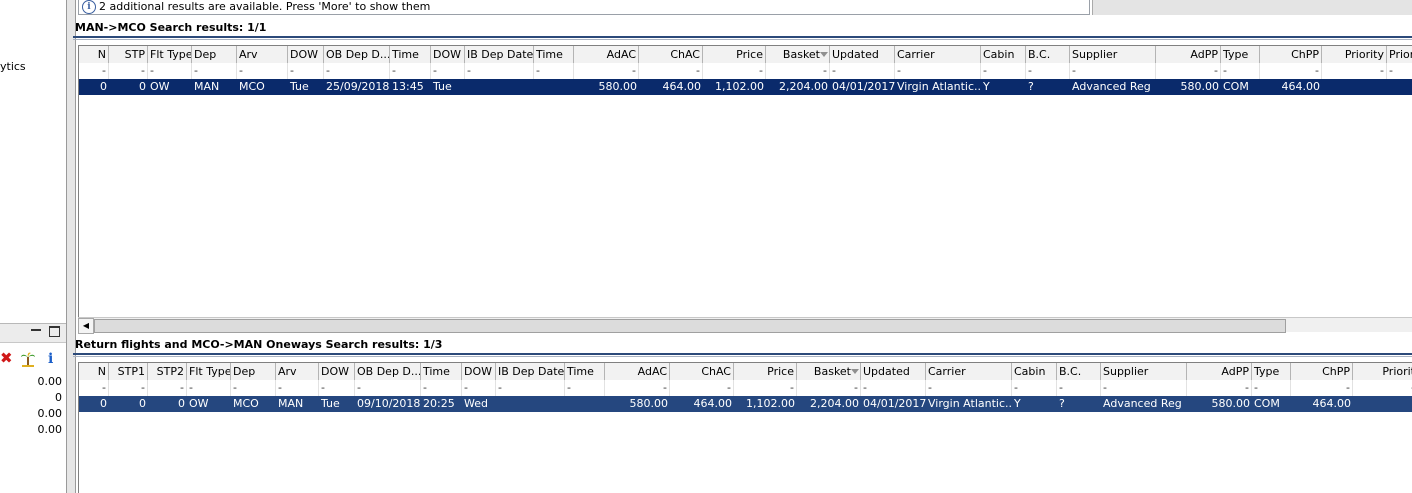  What do you see at coordinates (214, 54) in the screenshot?
I see `column-header: Dep` at bounding box center [214, 54].